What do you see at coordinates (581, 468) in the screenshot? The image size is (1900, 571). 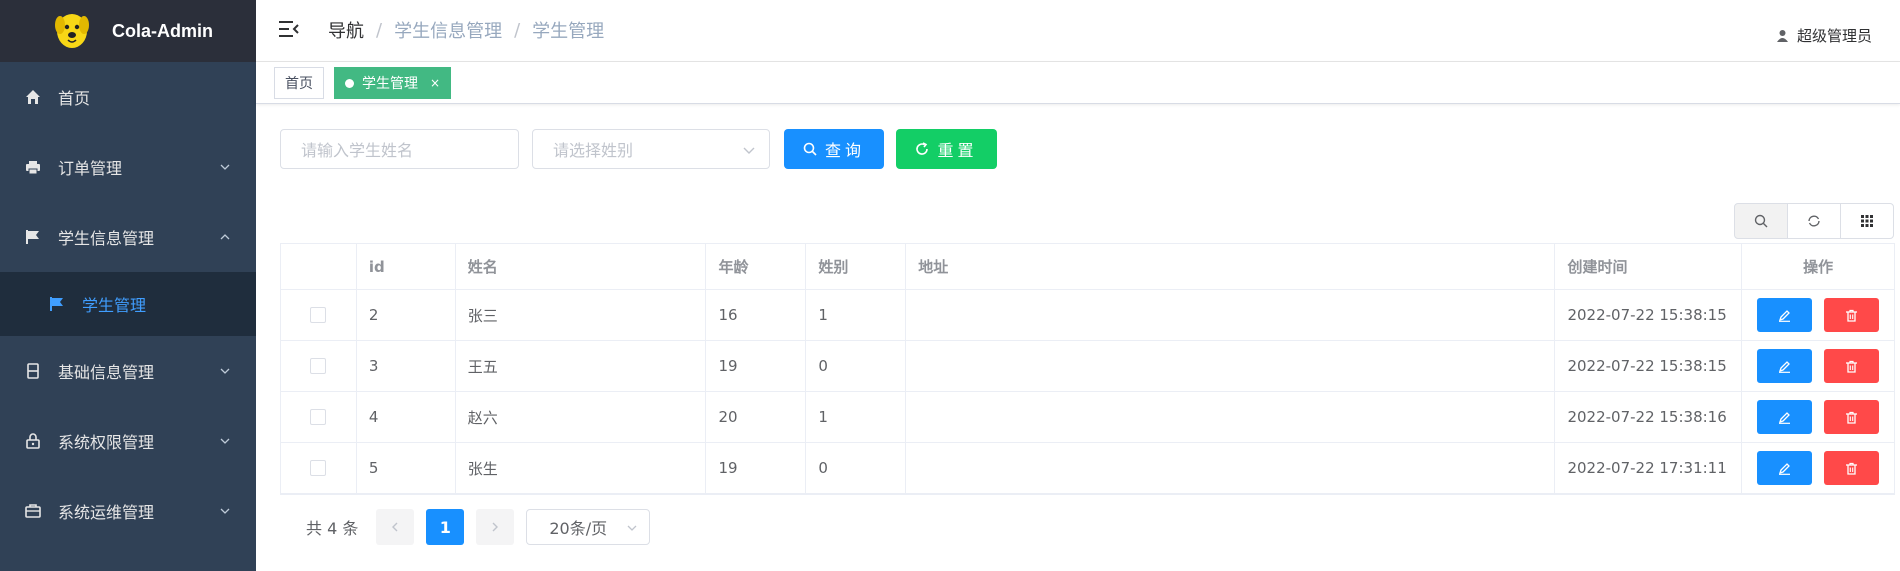 I see `table-cell: 张生` at bounding box center [581, 468].